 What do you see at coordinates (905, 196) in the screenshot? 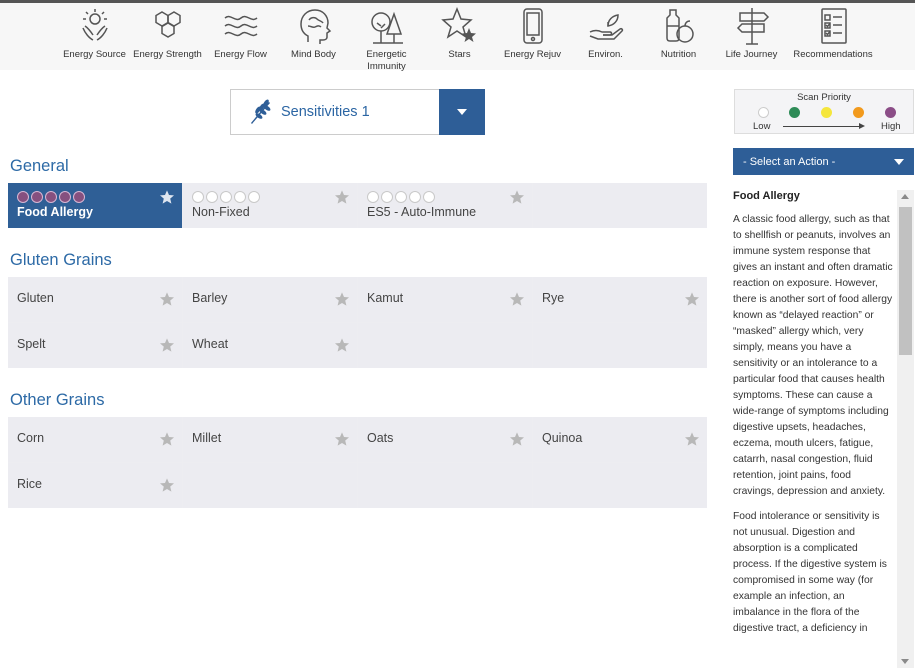
I see `scroll-up-icon` at bounding box center [905, 196].